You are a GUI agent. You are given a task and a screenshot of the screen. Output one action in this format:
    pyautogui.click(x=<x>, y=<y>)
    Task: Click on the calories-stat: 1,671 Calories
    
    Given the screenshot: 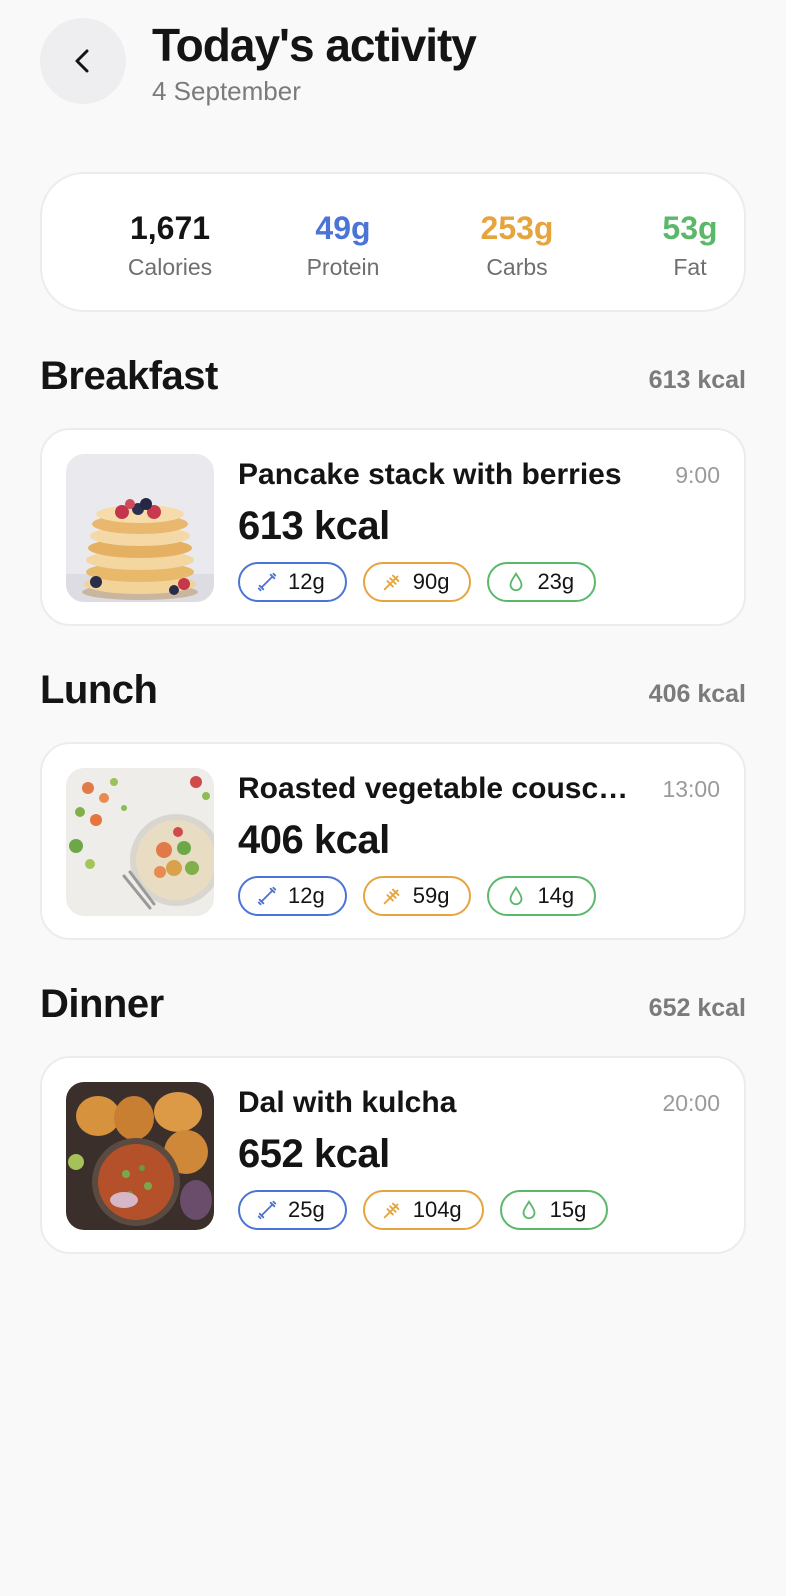 What is the action you would take?
    pyautogui.click(x=170, y=244)
    